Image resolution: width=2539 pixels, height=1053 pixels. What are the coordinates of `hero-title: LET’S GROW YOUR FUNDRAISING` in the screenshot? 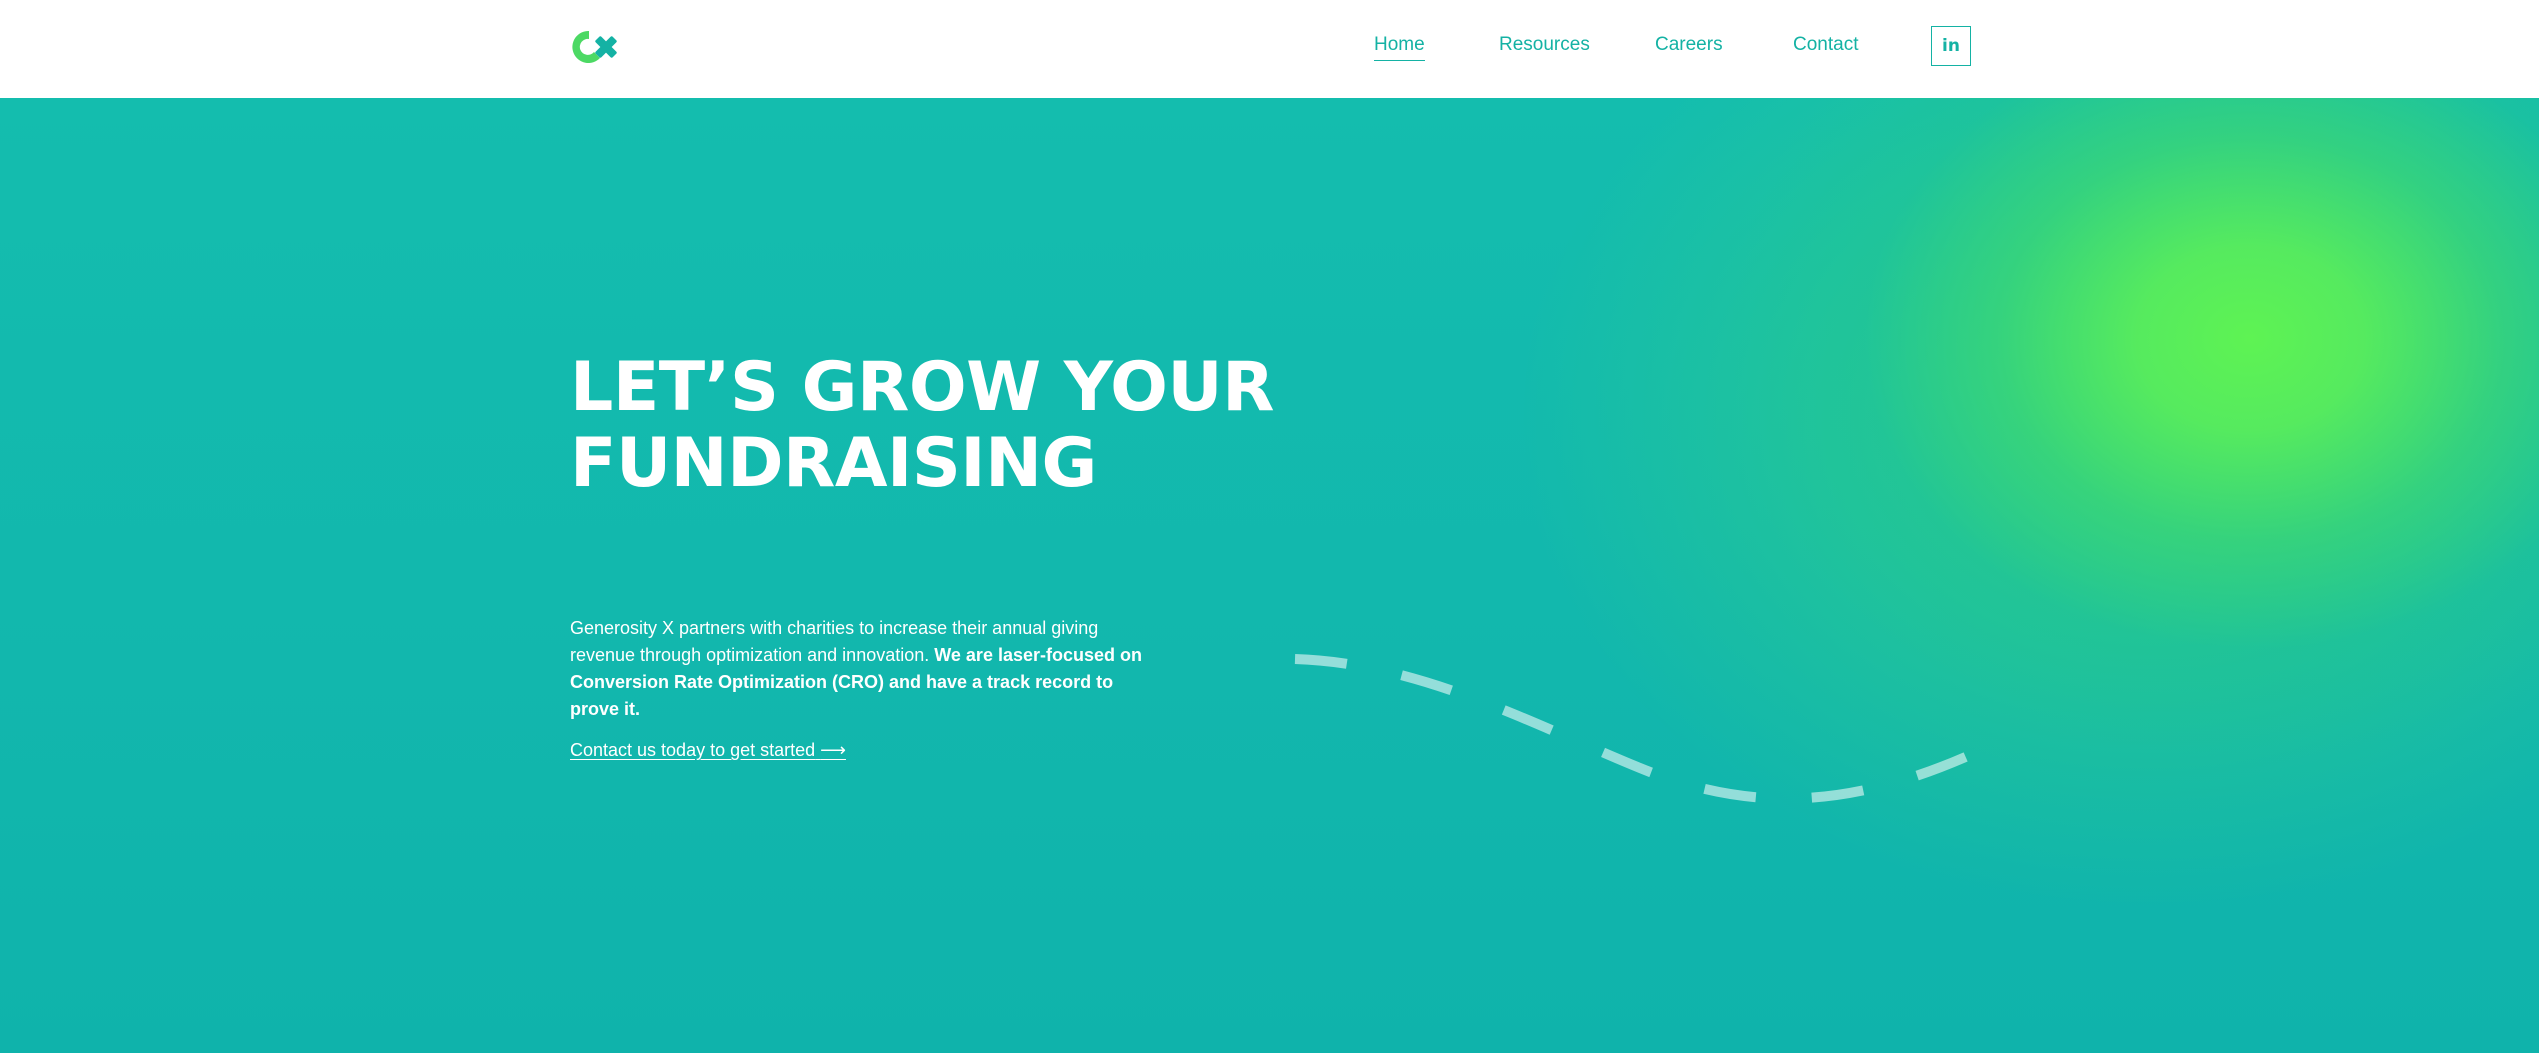 It's located at (970, 426).